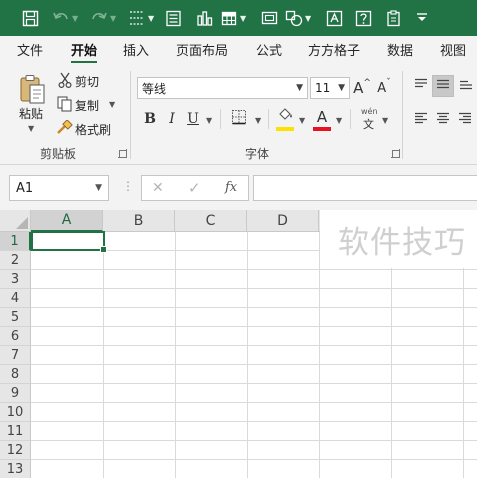 The height and width of the screenshot is (478, 477). Describe the element at coordinates (362, 88) in the screenshot. I see `grow-font-button: A ^` at that location.